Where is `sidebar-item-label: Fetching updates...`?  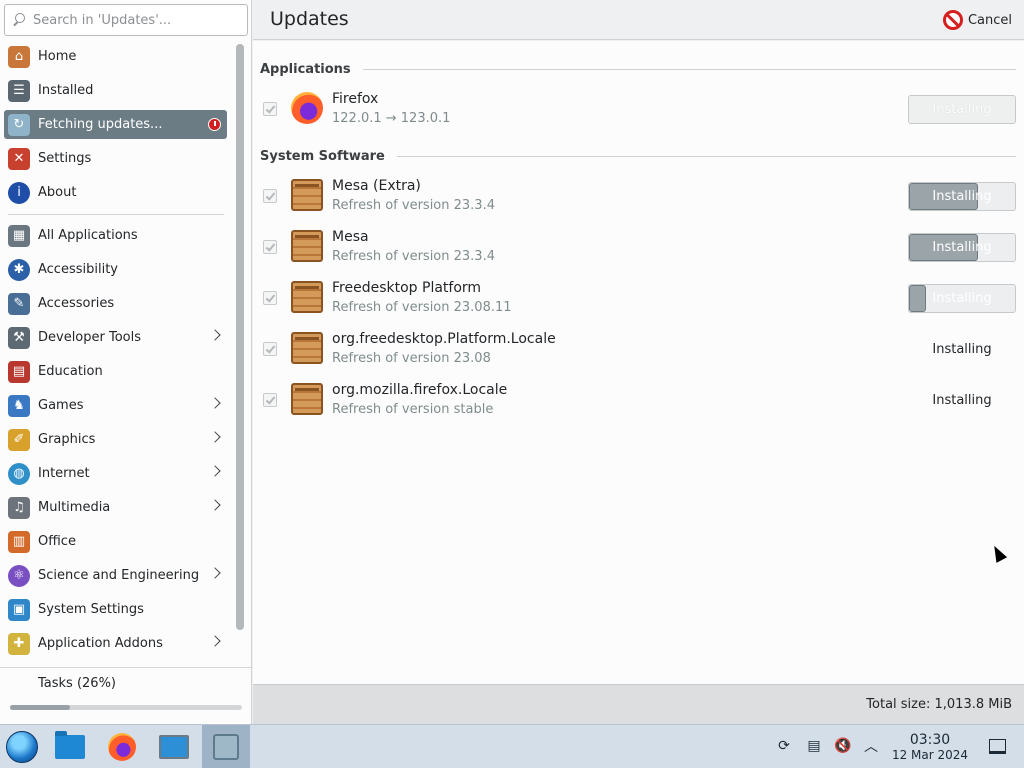 sidebar-item-label: Fetching updates... is located at coordinates (100, 124).